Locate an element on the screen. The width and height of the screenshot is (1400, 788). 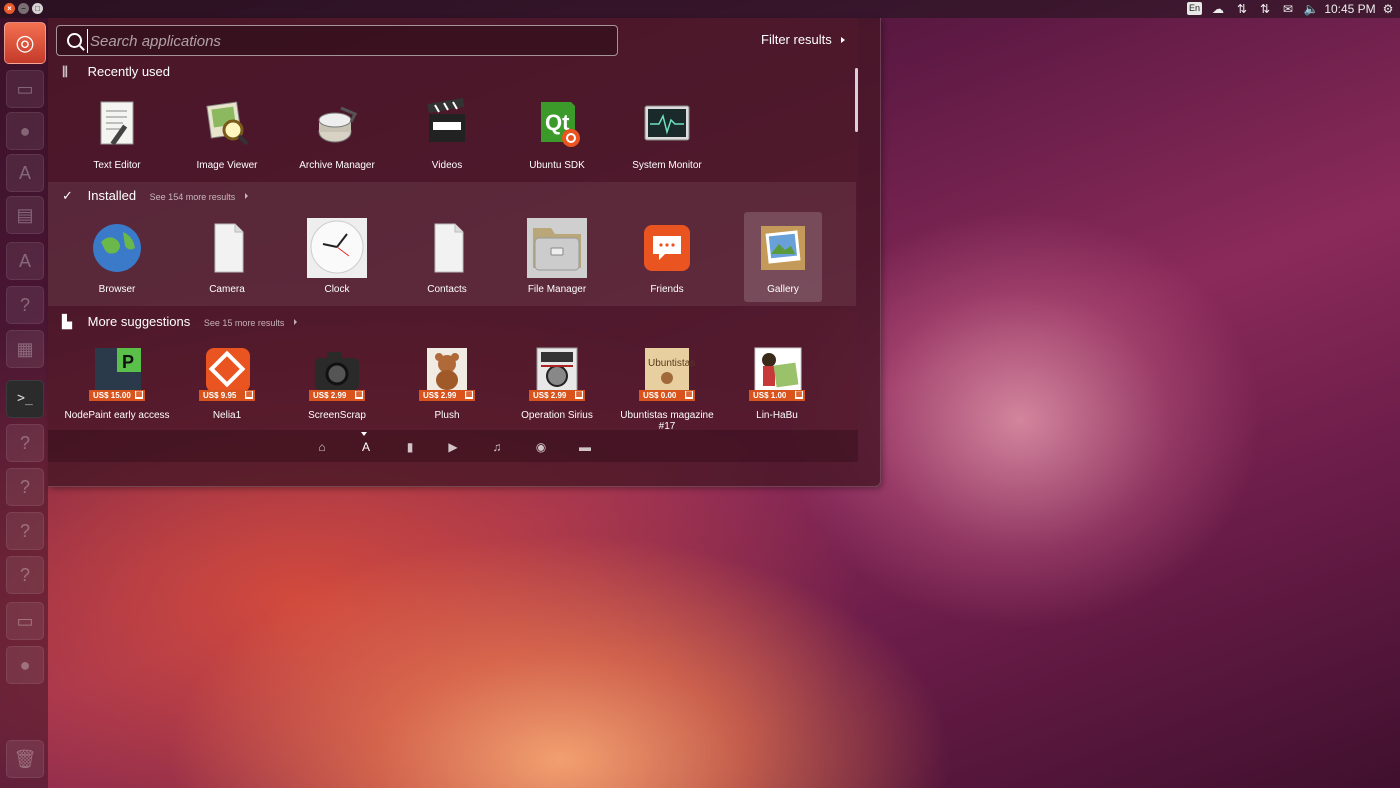
app-tile-screenscrap: US$ 2.99 ▦ ScreenScrap is located at coordinates (337, 383).